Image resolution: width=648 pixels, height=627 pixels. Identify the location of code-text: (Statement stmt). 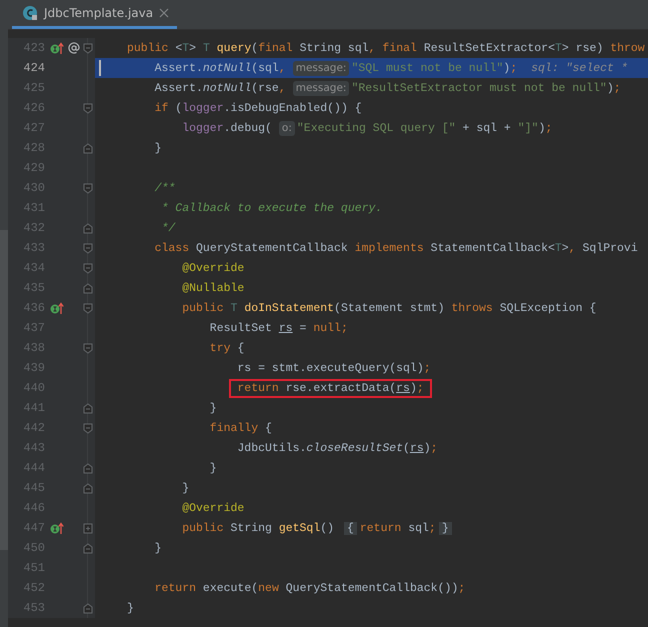
(390, 308).